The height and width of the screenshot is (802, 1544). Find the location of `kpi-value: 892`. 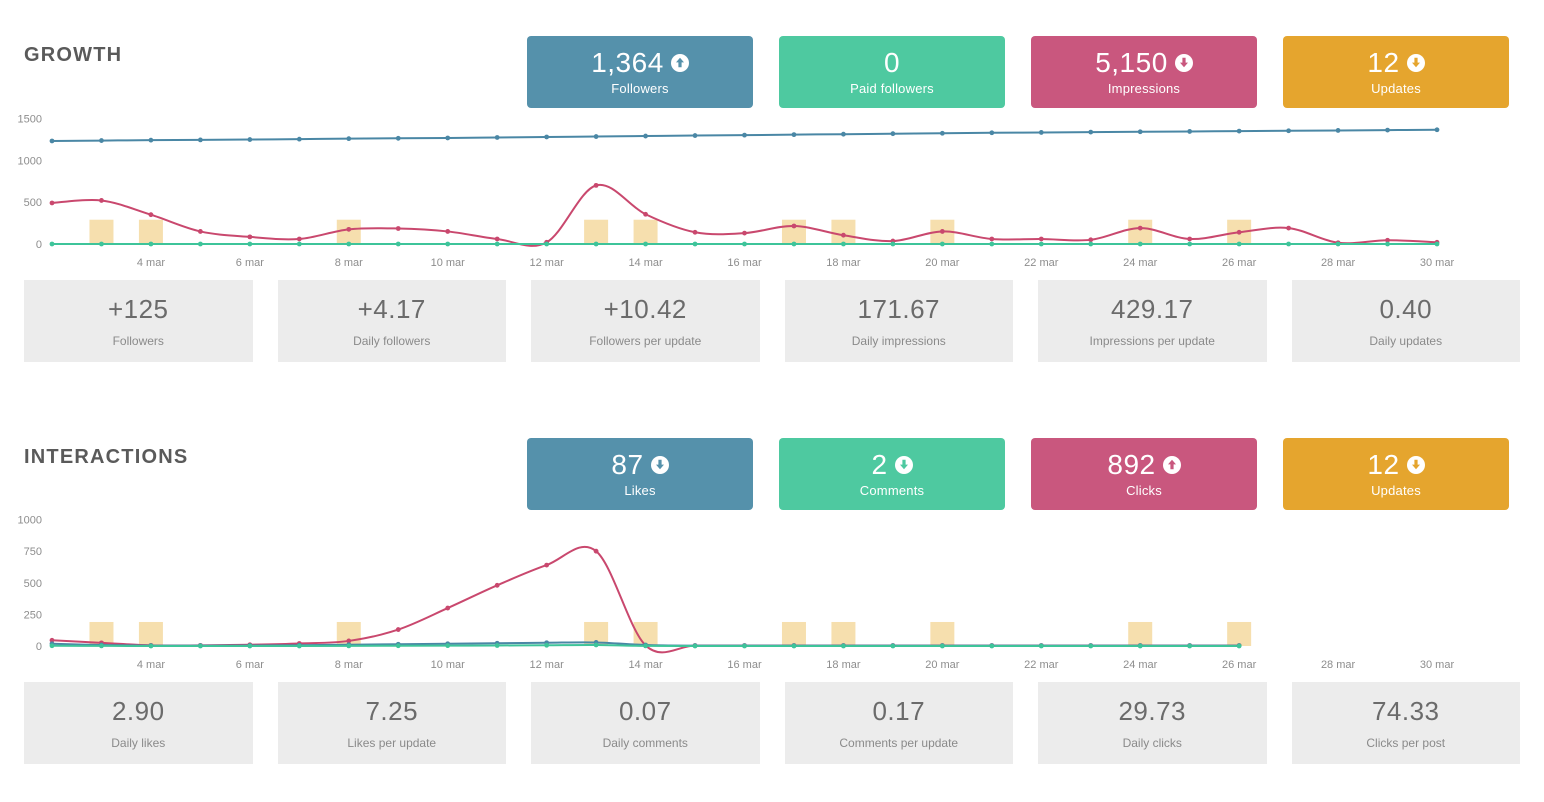

kpi-value: 892 is located at coordinates (1144, 465).